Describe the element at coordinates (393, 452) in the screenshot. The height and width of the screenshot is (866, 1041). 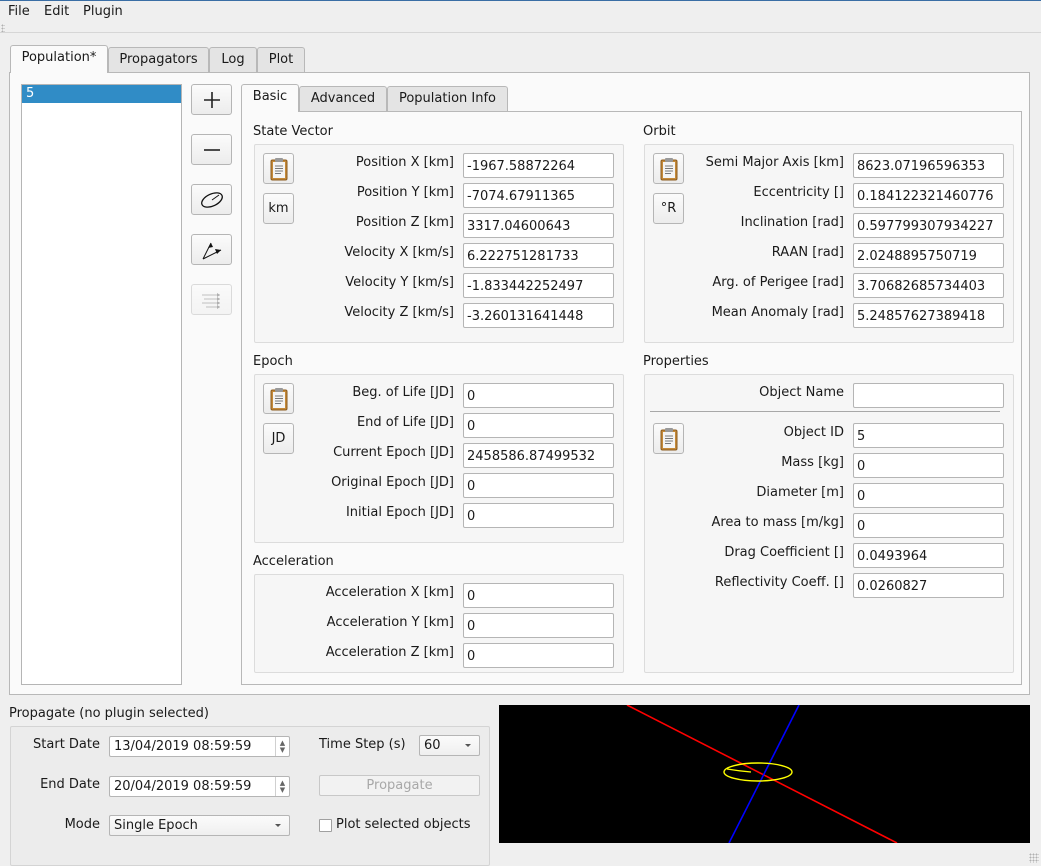
I see `epoch-field-label: Current Epoch [JD]` at that location.